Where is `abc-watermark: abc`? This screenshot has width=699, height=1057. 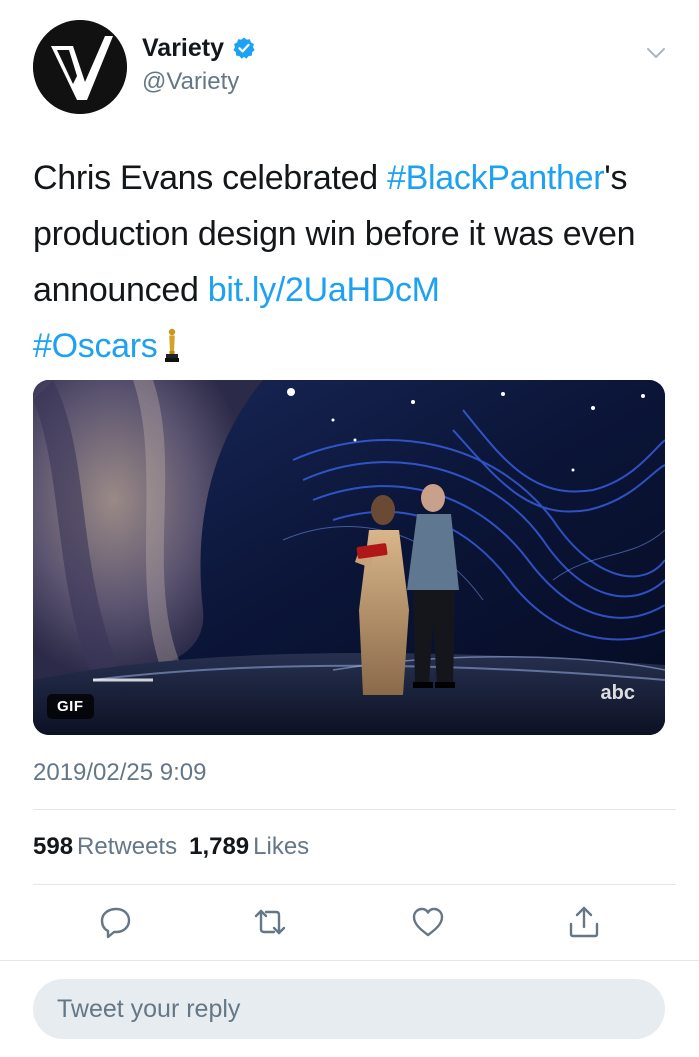 abc-watermark: abc is located at coordinates (617, 693).